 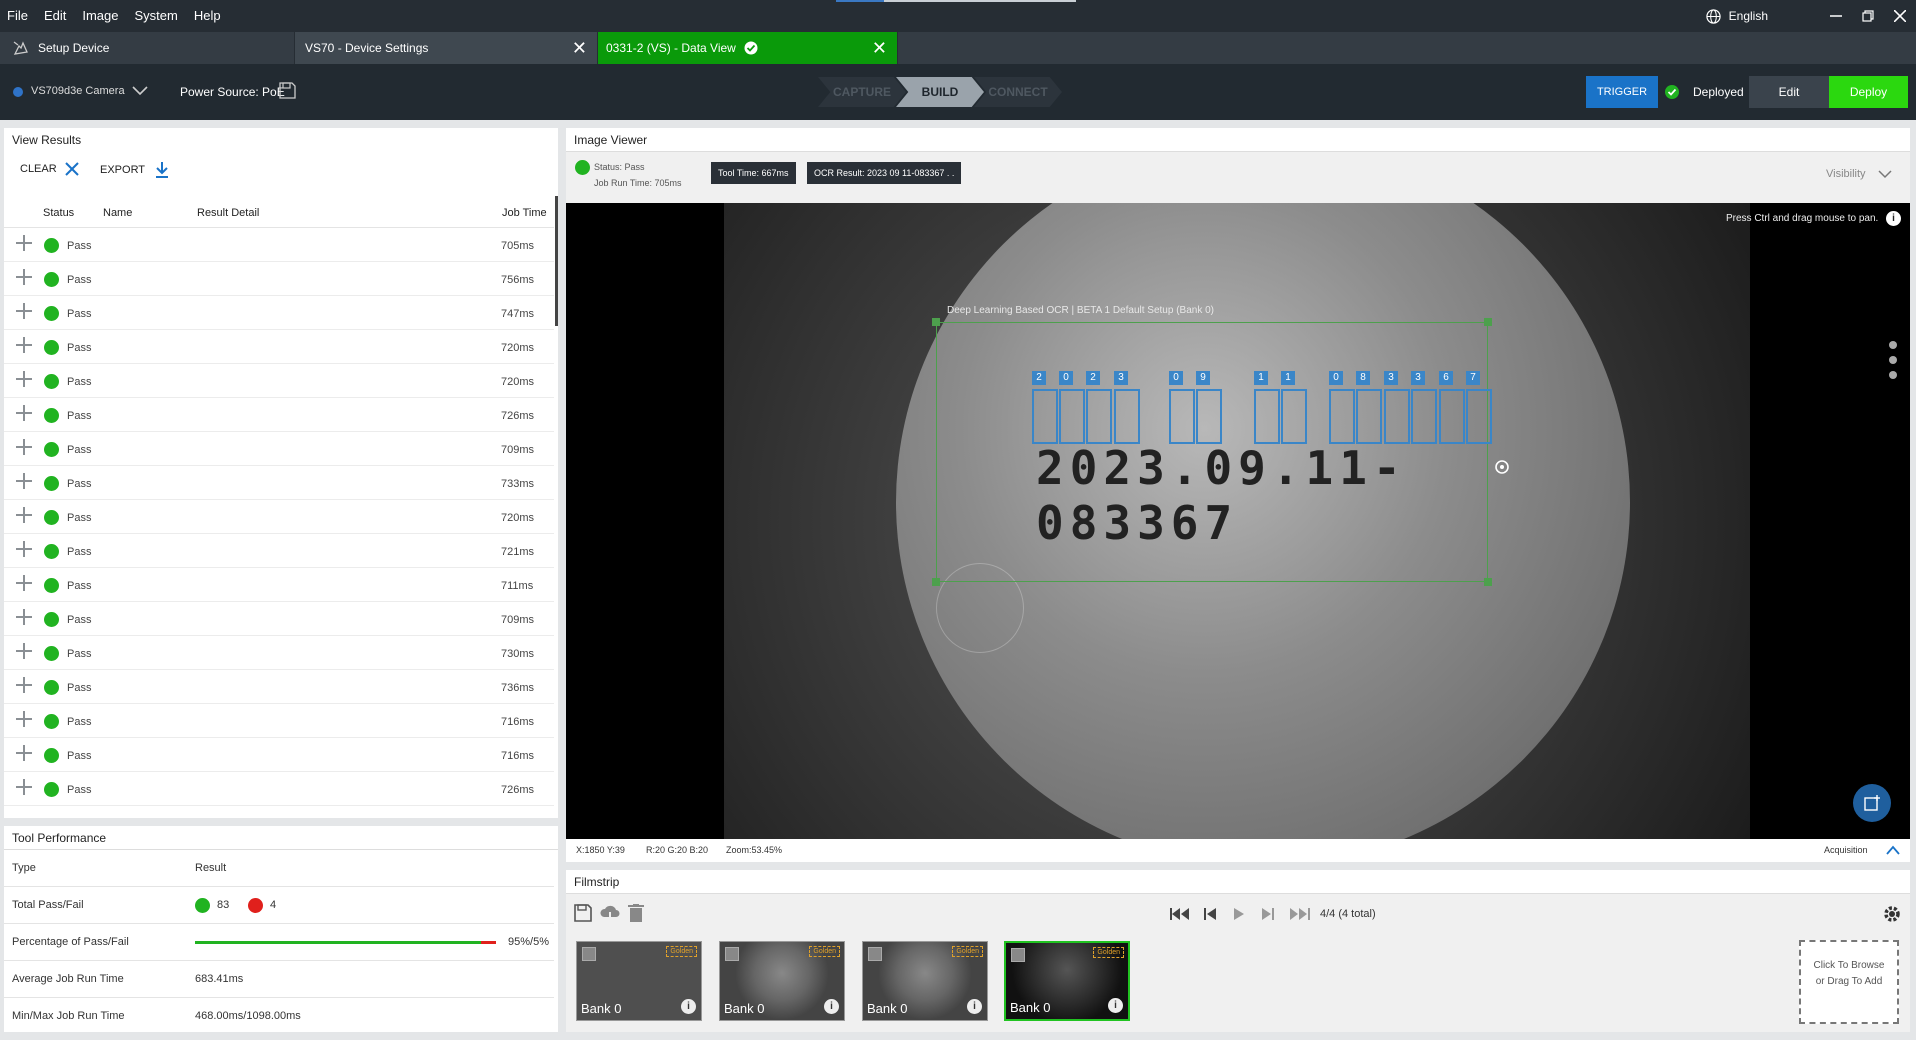 I want to click on col-job-time: Job Time, so click(x=524, y=213).